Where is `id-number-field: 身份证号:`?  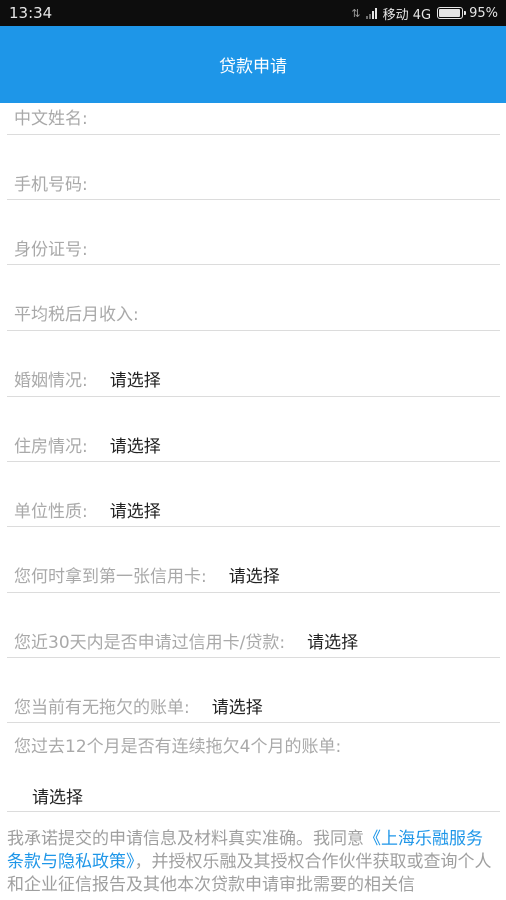 id-number-field: 身份证号: is located at coordinates (253, 232).